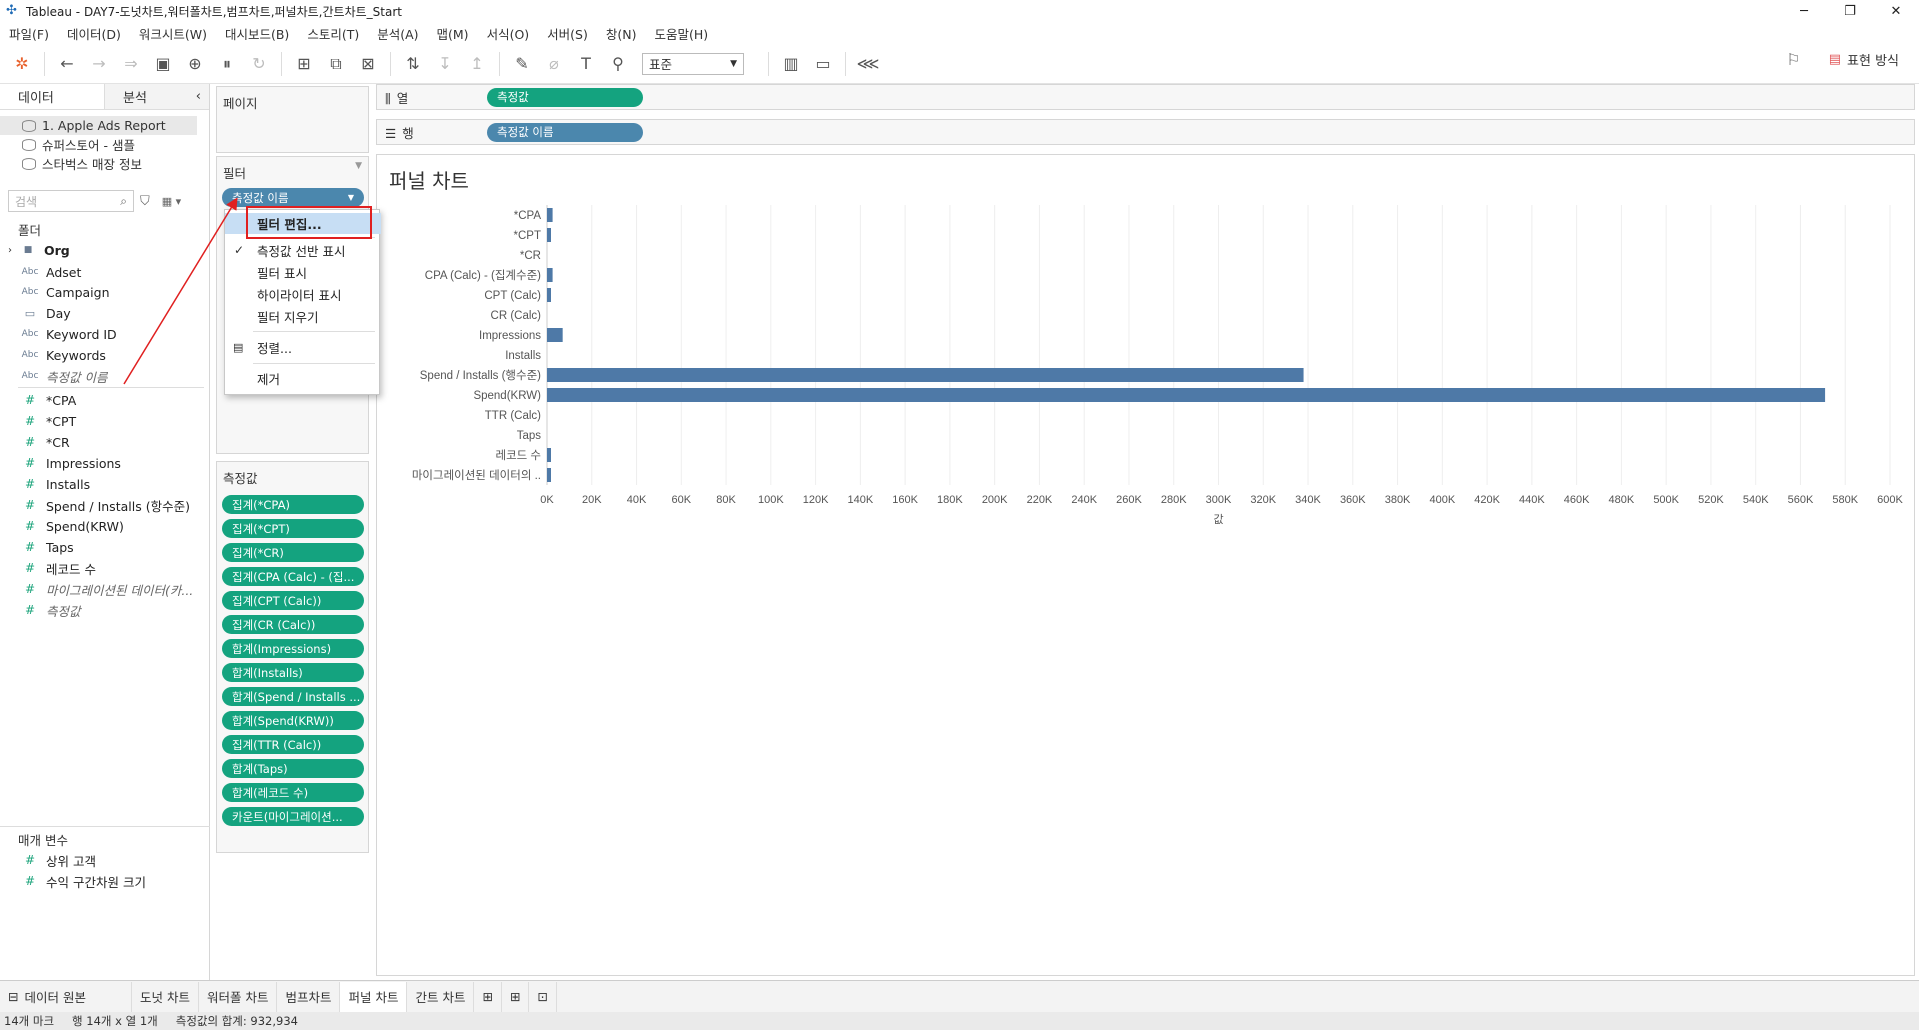  I want to click on status-marks: 14개 마크, so click(29, 1021).